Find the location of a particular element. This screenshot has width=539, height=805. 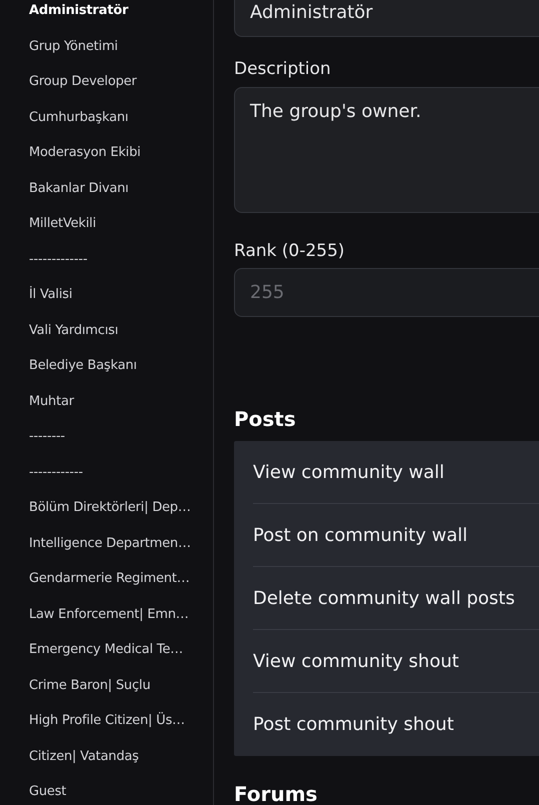

permission-label: Post community shout is located at coordinates (354, 725).